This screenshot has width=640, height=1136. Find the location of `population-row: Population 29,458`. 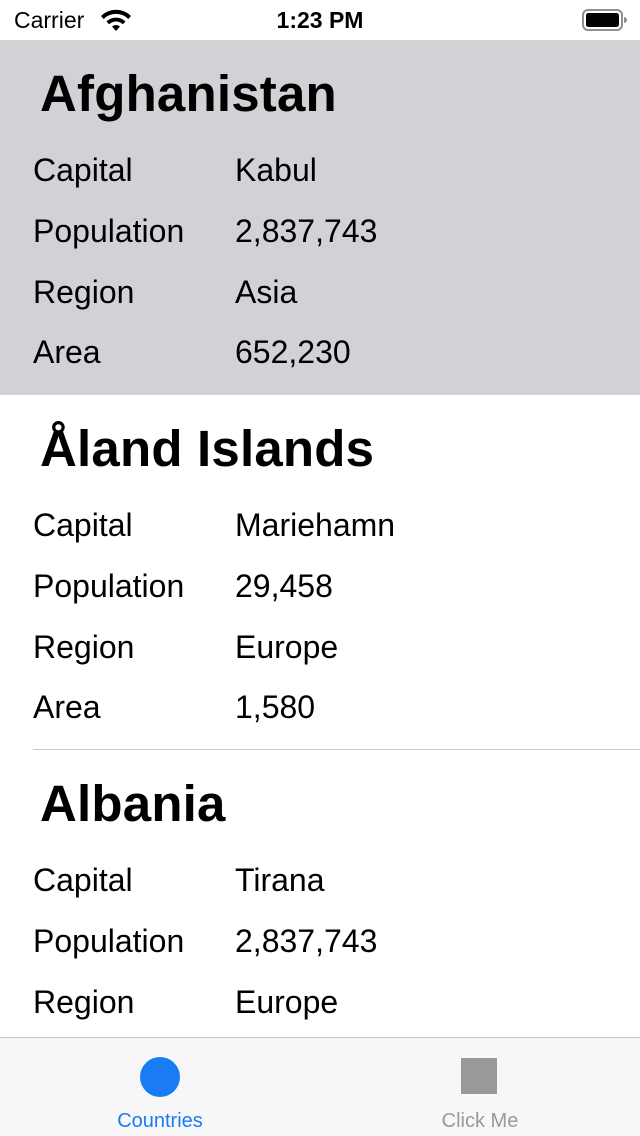

population-row: Population 29,458 is located at coordinates (333, 586).